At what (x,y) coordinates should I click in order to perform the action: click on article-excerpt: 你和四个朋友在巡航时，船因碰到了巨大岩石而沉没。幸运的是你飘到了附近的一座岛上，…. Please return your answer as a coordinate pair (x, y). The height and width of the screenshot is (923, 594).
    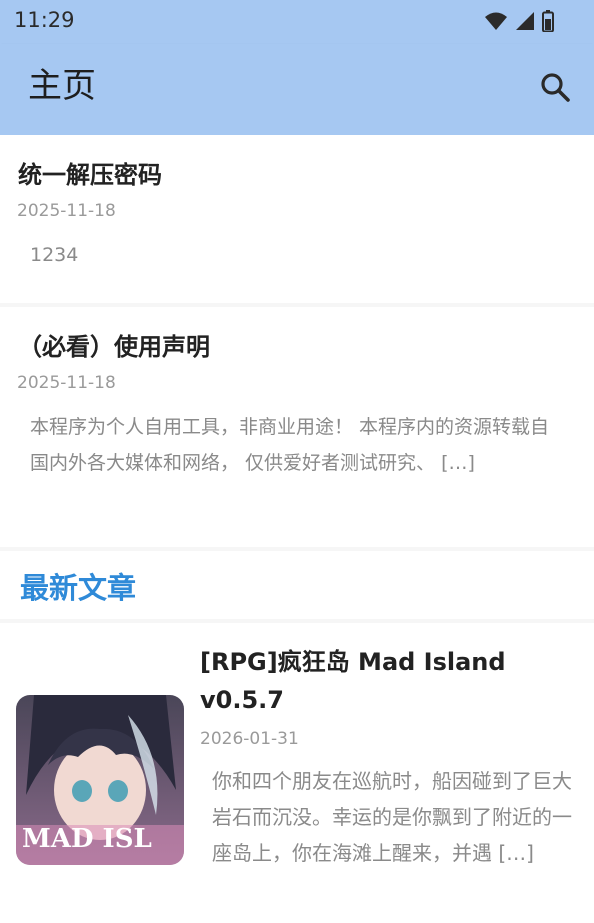
    Looking at the image, I should click on (392, 817).